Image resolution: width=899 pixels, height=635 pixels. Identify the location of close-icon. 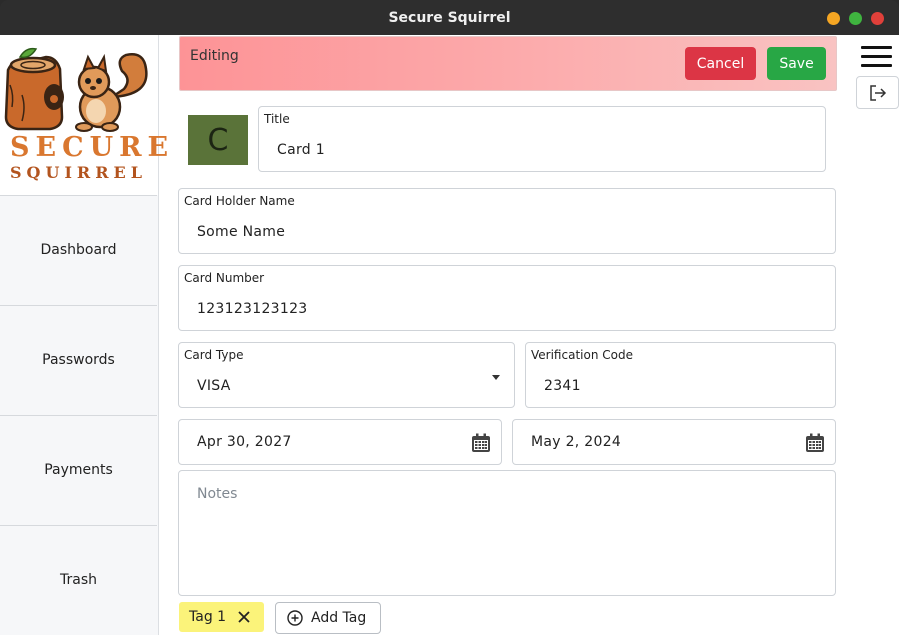
(244, 617).